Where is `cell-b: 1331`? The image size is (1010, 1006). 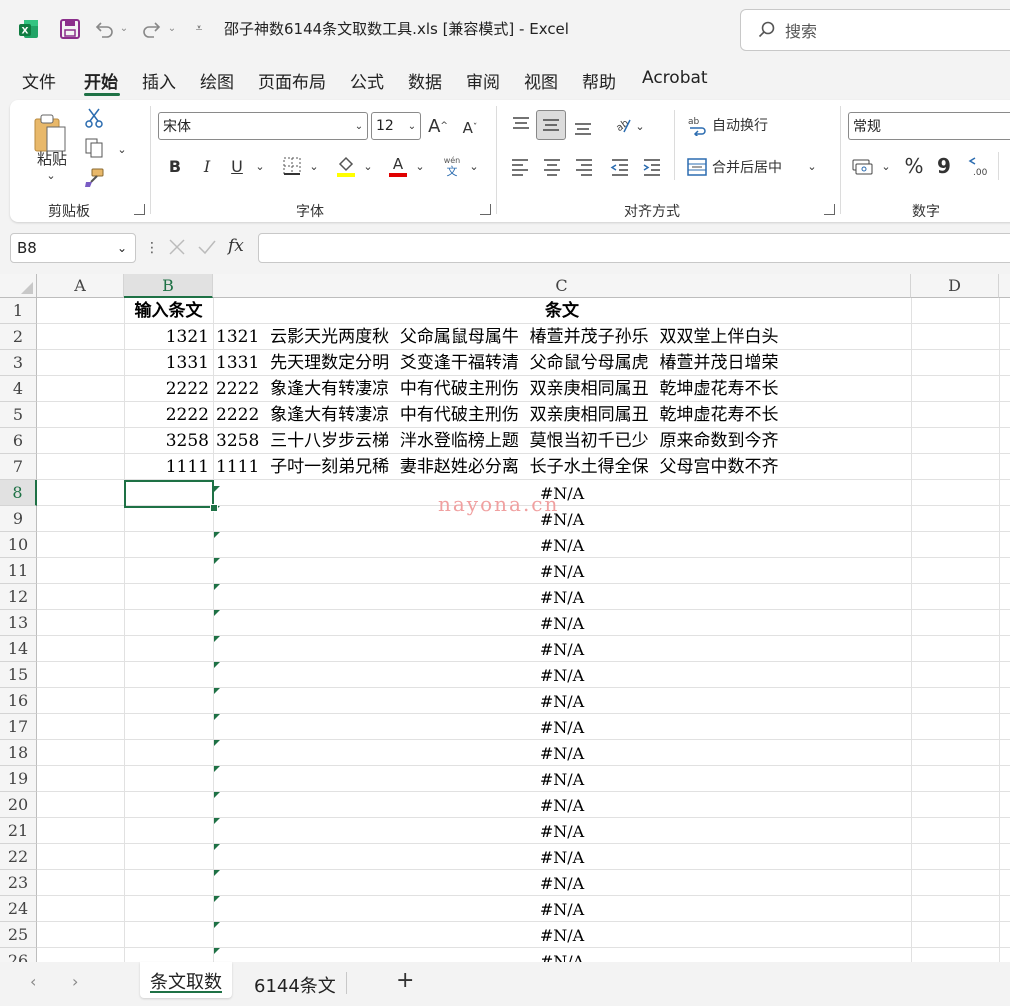 cell-b: 1331 is located at coordinates (166, 363).